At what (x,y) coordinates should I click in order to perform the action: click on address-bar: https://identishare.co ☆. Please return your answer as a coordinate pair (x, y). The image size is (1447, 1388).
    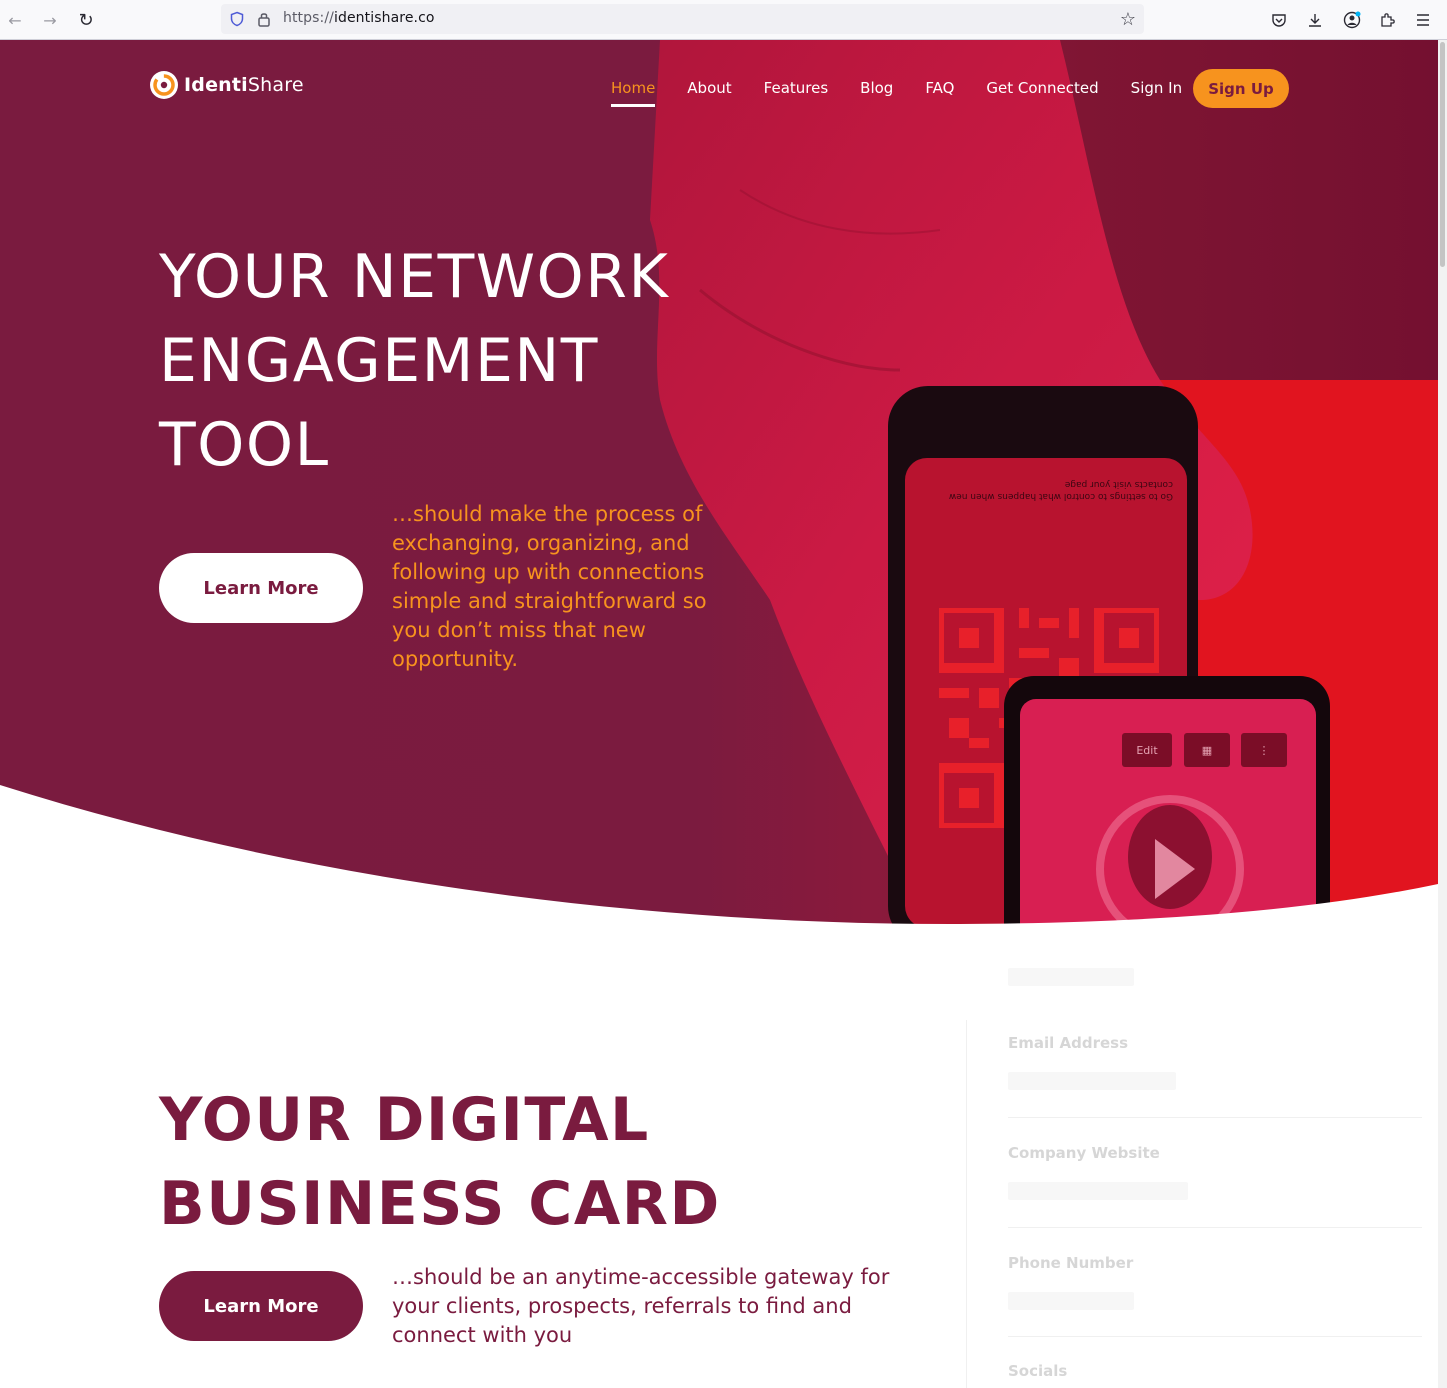
    Looking at the image, I should click on (682, 19).